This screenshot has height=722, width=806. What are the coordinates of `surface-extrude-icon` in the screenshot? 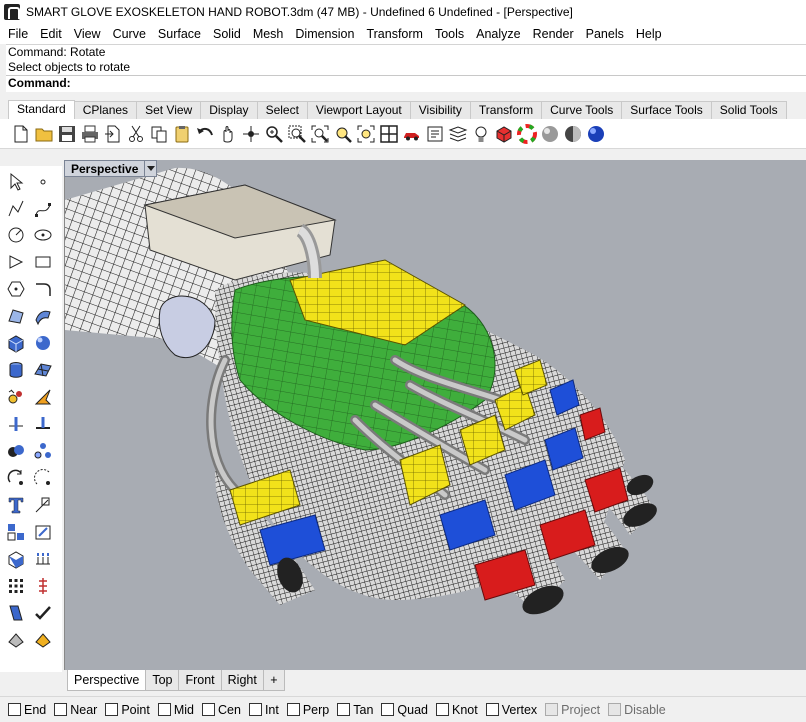 It's located at (43, 316).